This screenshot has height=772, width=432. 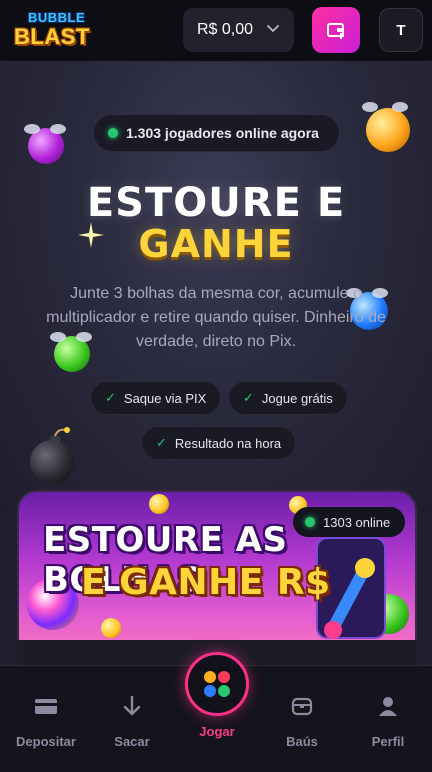 I want to click on nav-label: Baús, so click(x=302, y=741).